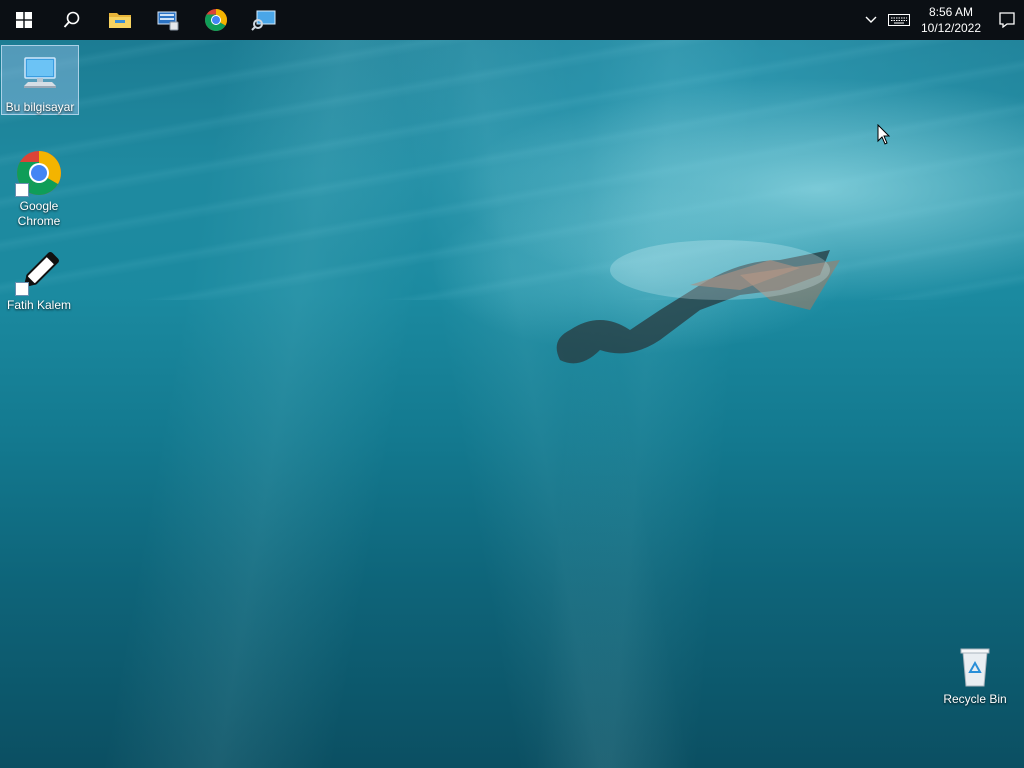 This screenshot has height=768, width=1024. I want to click on desktop-icon-label: Recycle Bin, so click(975, 699).